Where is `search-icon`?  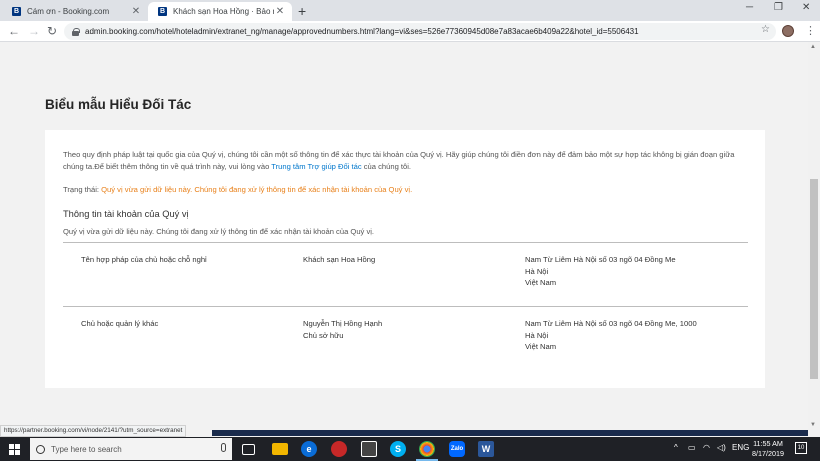
search-icon is located at coordinates (40, 449).